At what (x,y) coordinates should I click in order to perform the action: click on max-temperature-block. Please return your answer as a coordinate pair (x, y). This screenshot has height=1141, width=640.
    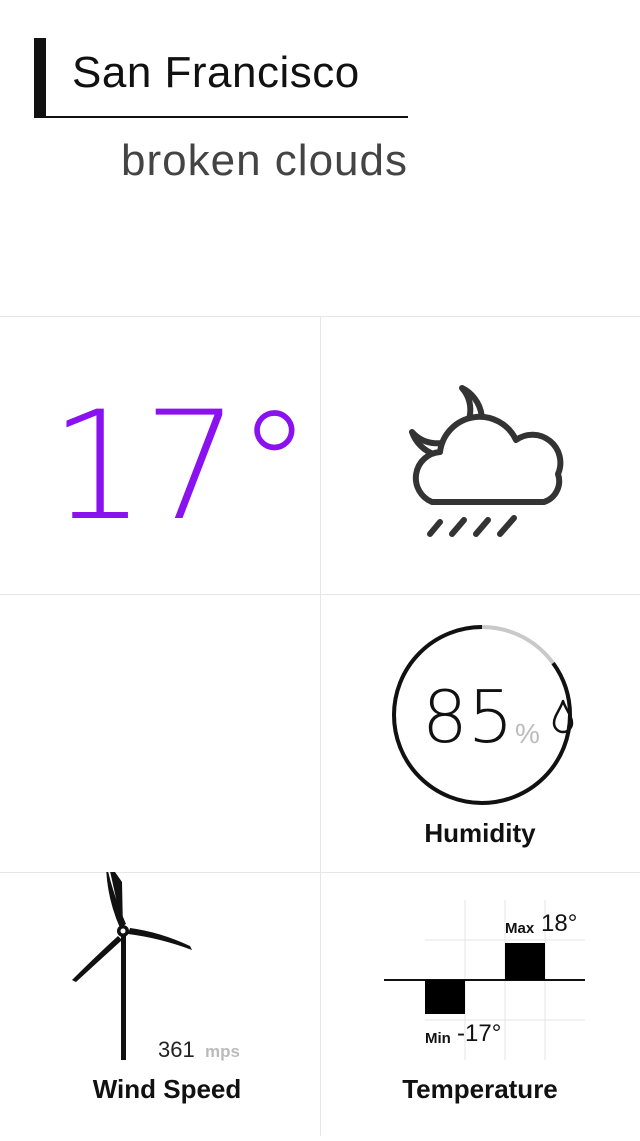
    Looking at the image, I should click on (525, 961).